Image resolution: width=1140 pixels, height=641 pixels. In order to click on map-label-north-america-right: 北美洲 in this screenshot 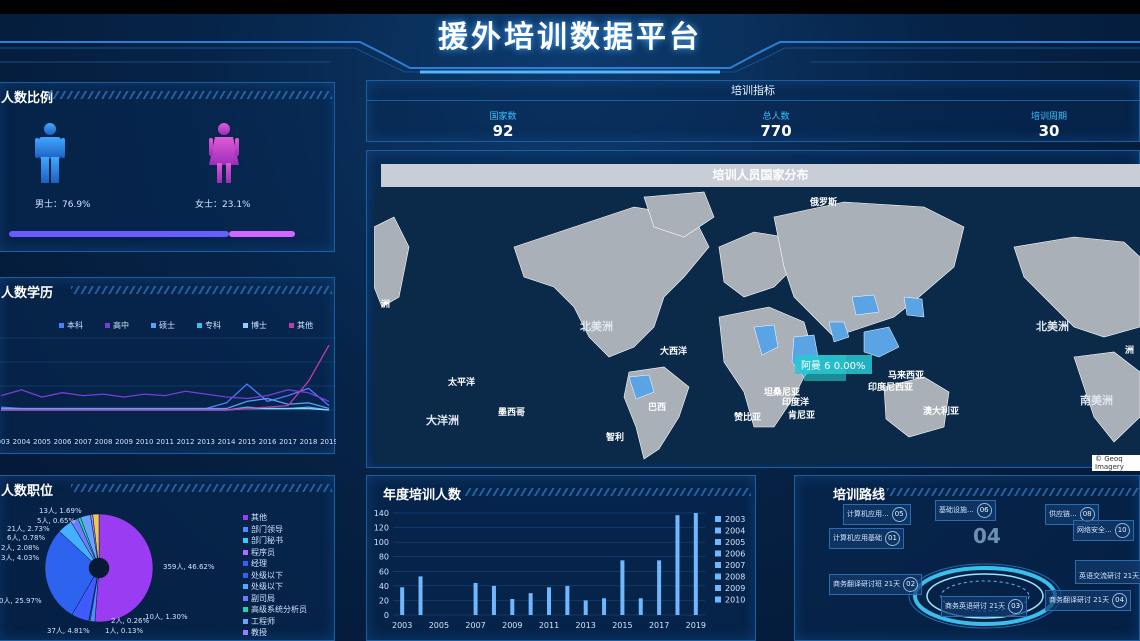, I will do `click(1052, 326)`.